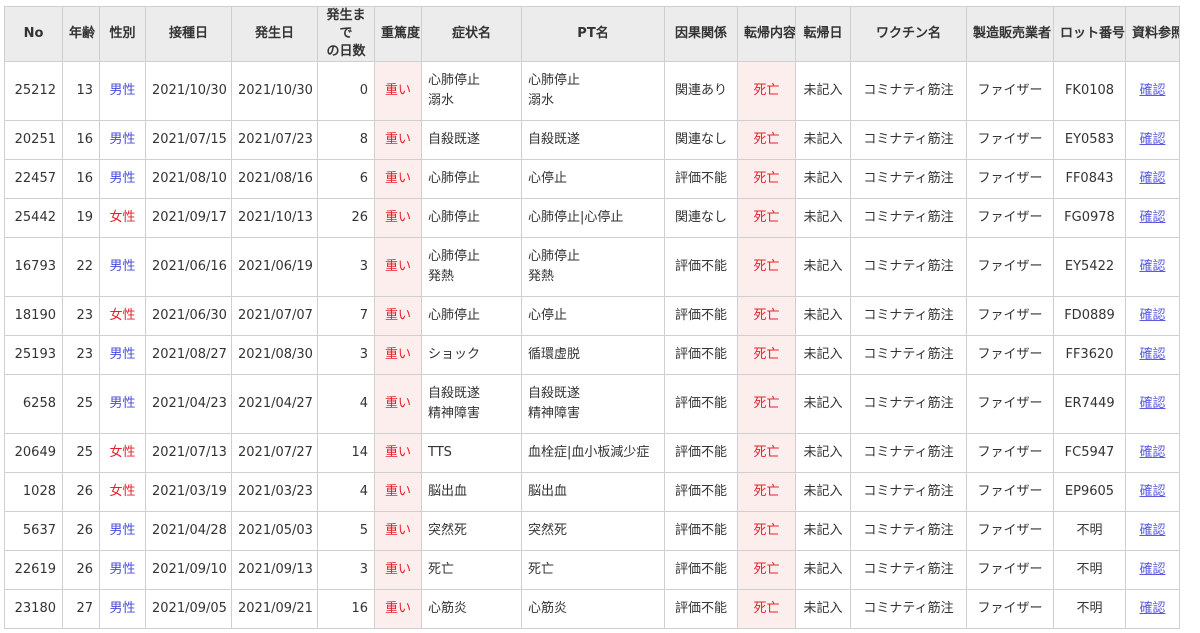  I want to click on col-pt-name-header: PT名, so click(593, 34).